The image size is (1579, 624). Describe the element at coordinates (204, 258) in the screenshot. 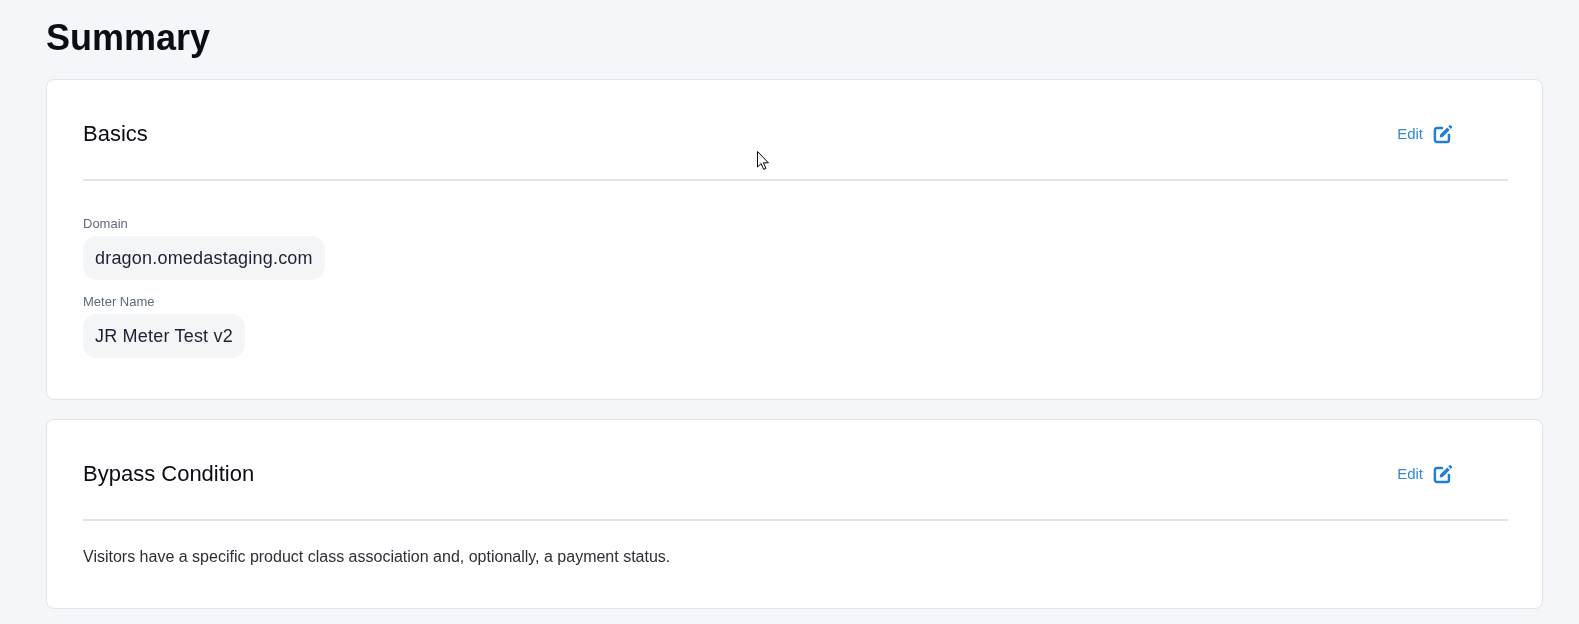

I see `field-value: dragon.omedastaging.com` at that location.